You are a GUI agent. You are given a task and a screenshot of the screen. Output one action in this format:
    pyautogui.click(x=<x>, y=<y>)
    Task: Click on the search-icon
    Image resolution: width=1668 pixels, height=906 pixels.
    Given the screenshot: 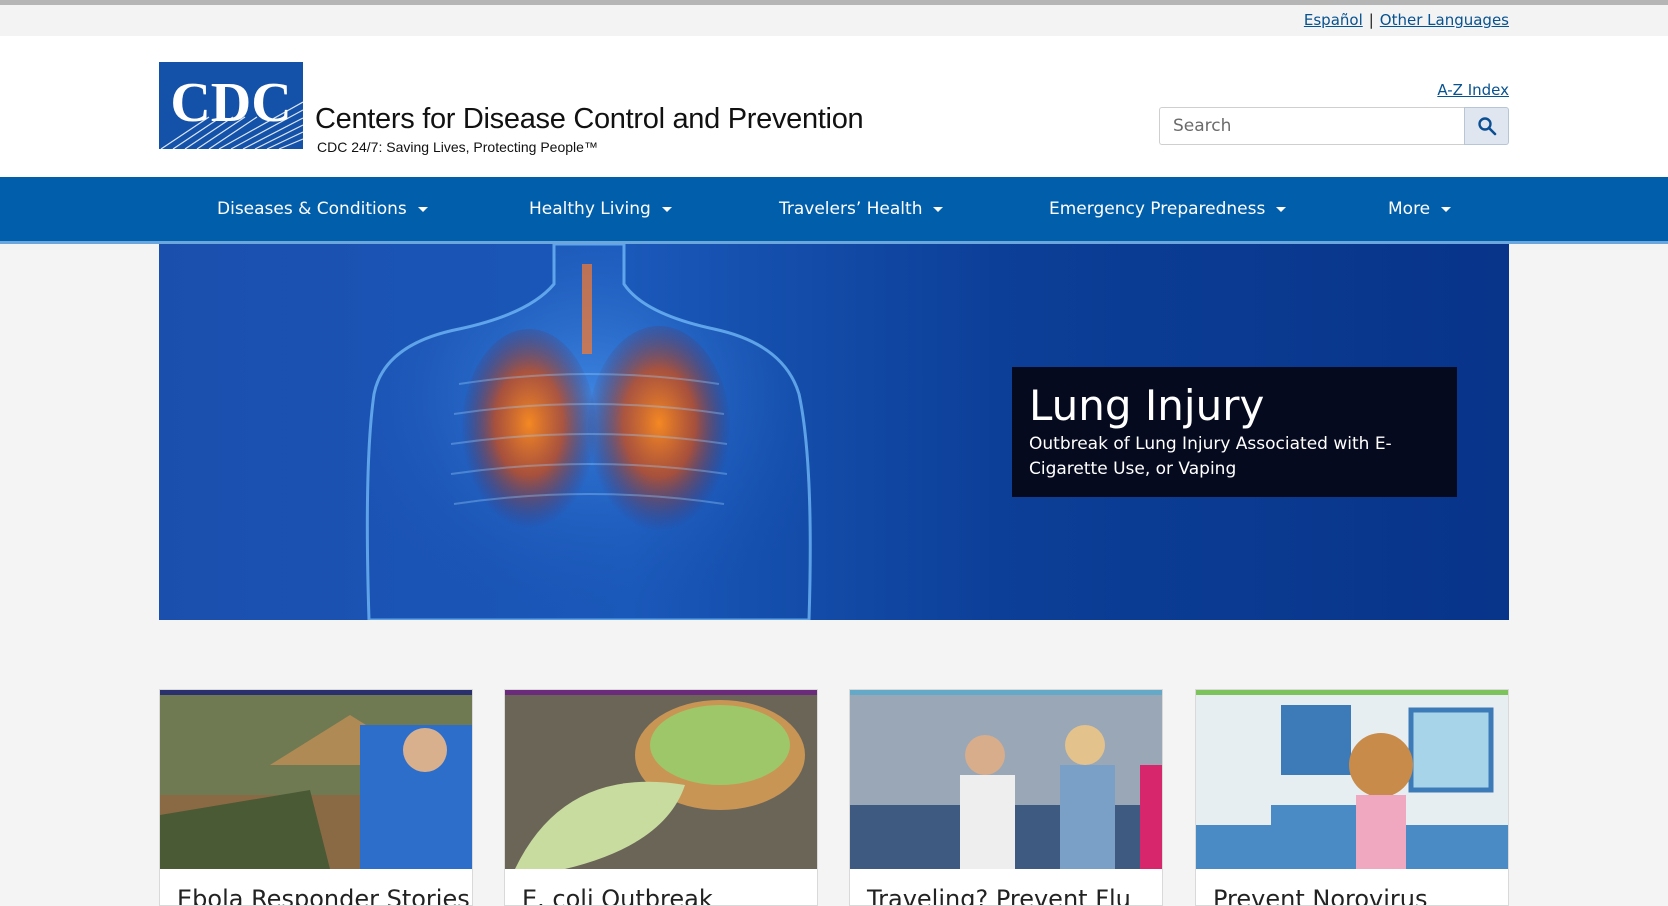 What is the action you would take?
    pyautogui.click(x=1486, y=126)
    